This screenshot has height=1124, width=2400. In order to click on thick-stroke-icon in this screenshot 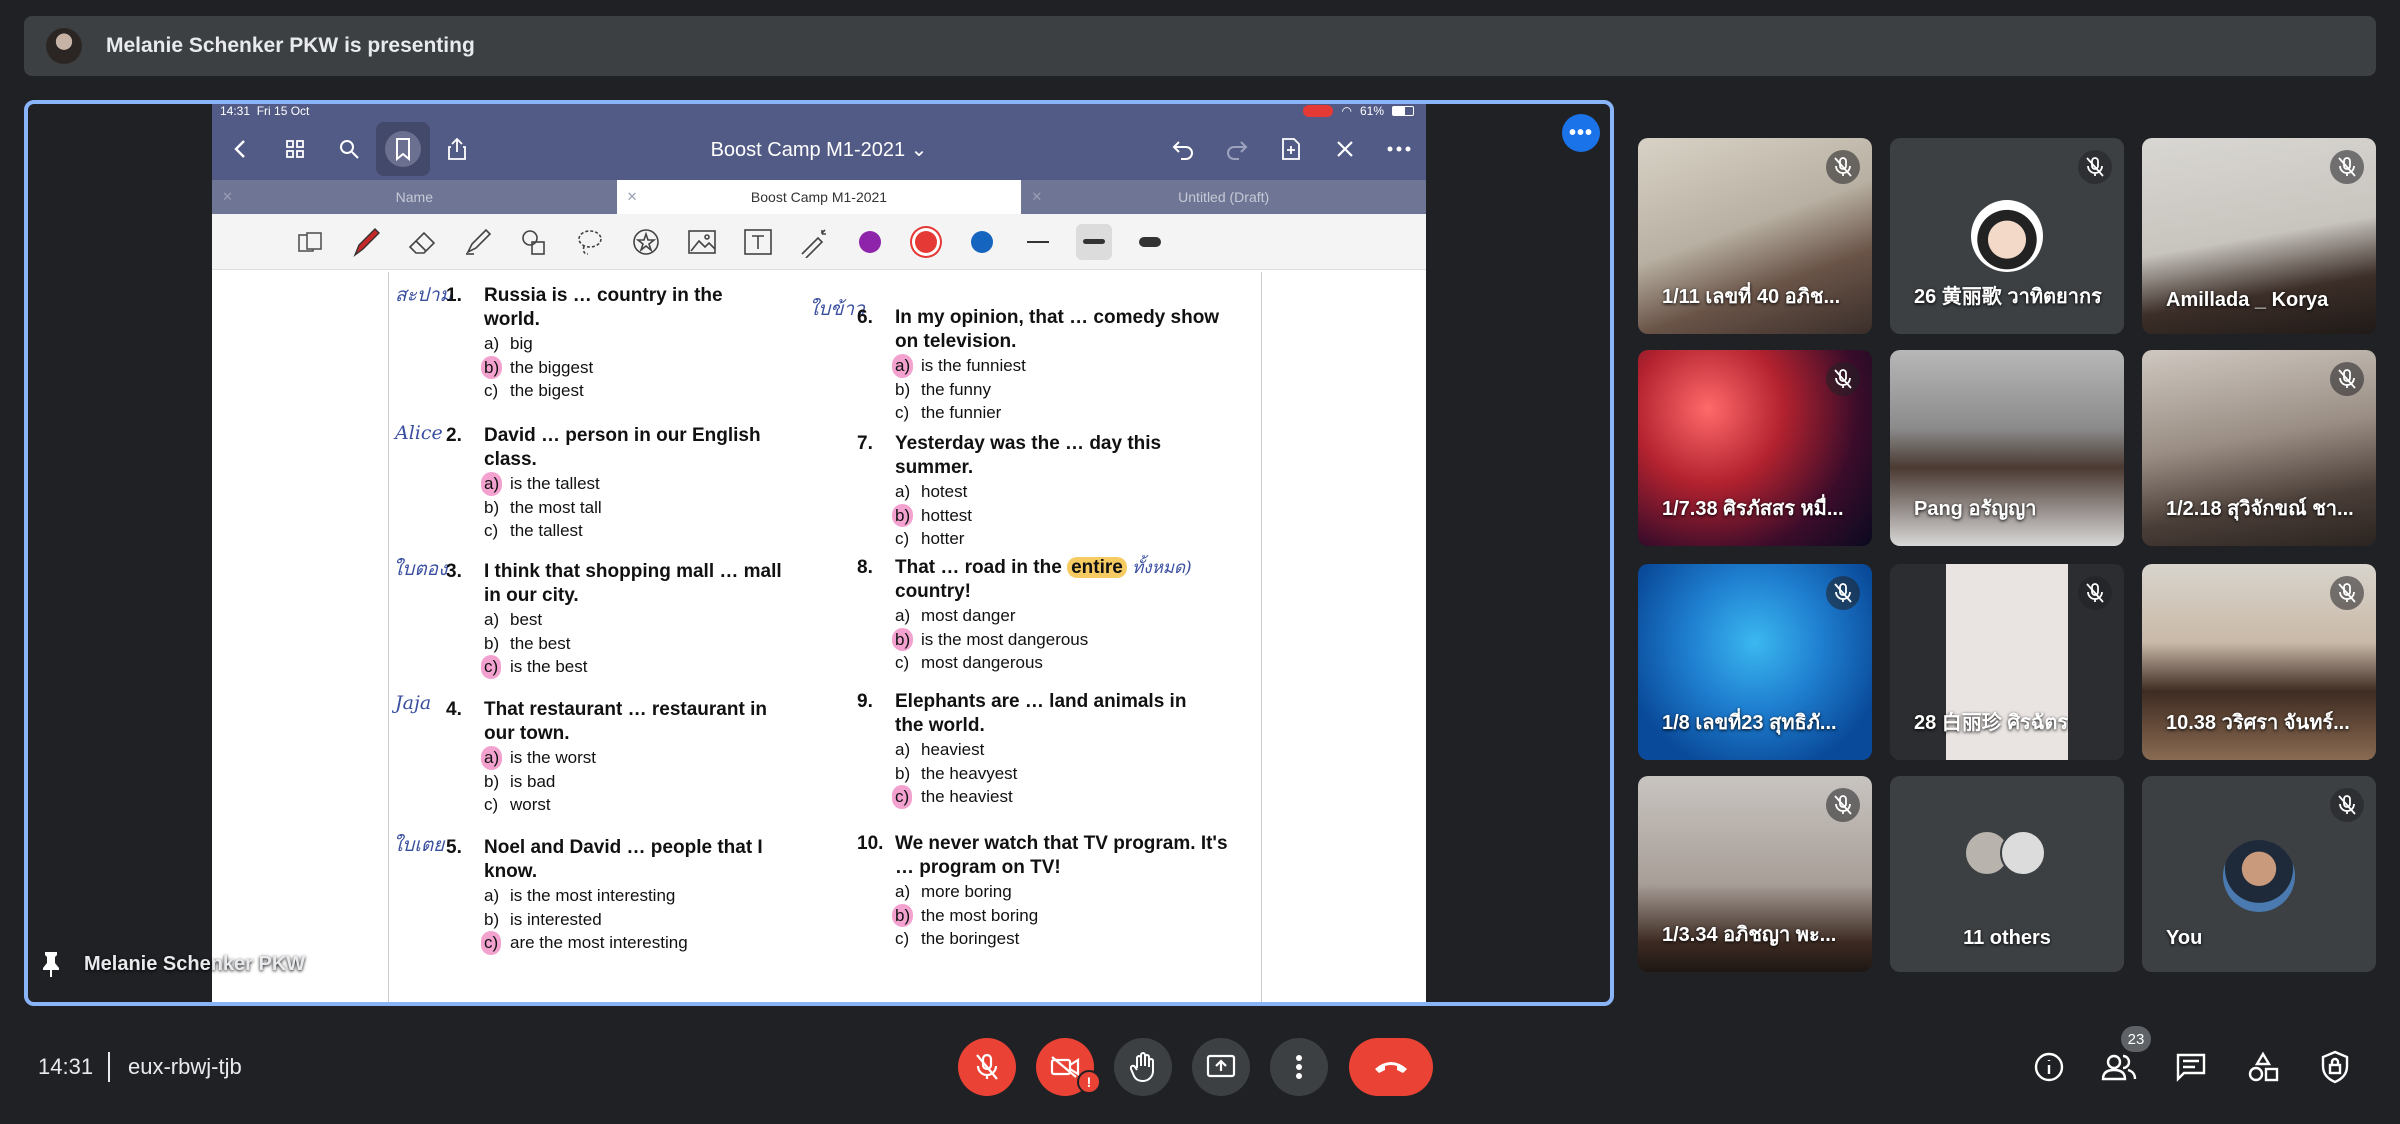, I will do `click(1150, 242)`.